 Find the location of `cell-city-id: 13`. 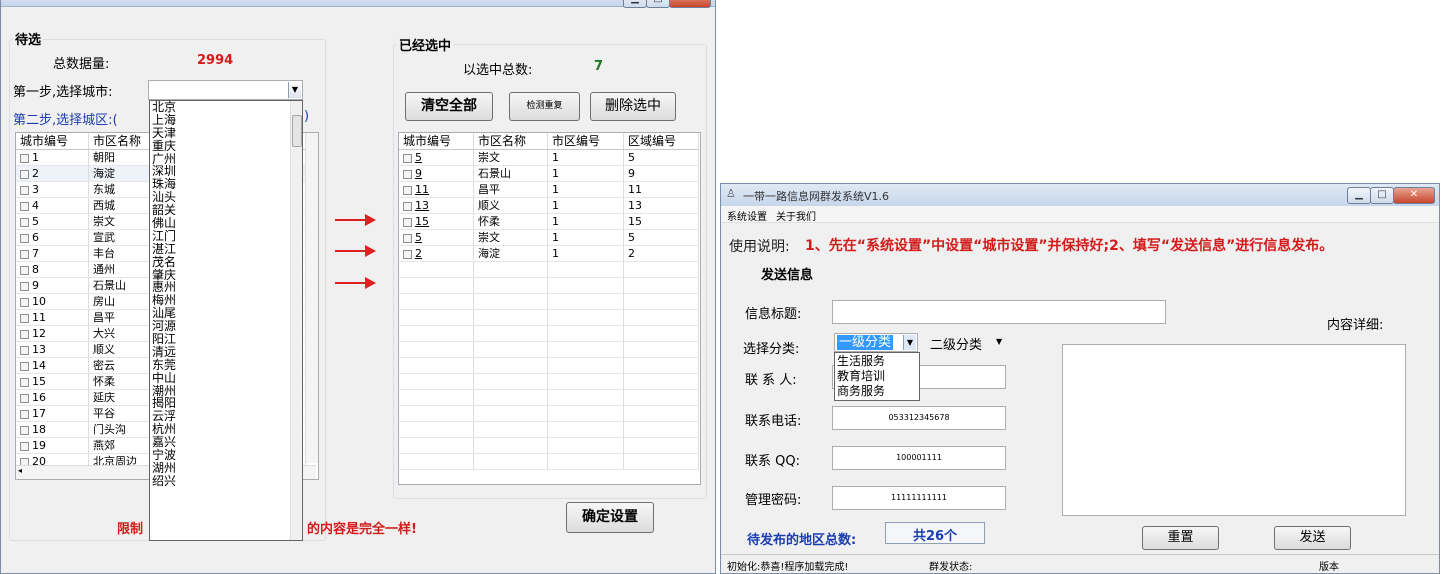

cell-city-id: 13 is located at coordinates (436, 205).